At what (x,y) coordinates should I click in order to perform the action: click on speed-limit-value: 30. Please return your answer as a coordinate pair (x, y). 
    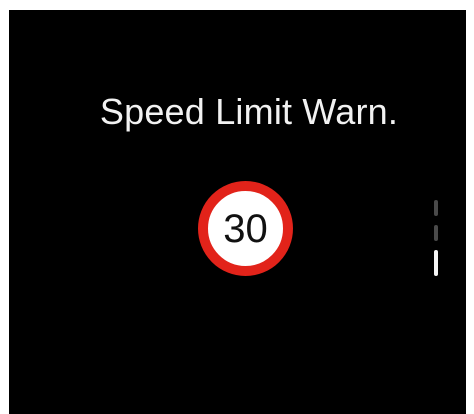
    Looking at the image, I should click on (245, 228).